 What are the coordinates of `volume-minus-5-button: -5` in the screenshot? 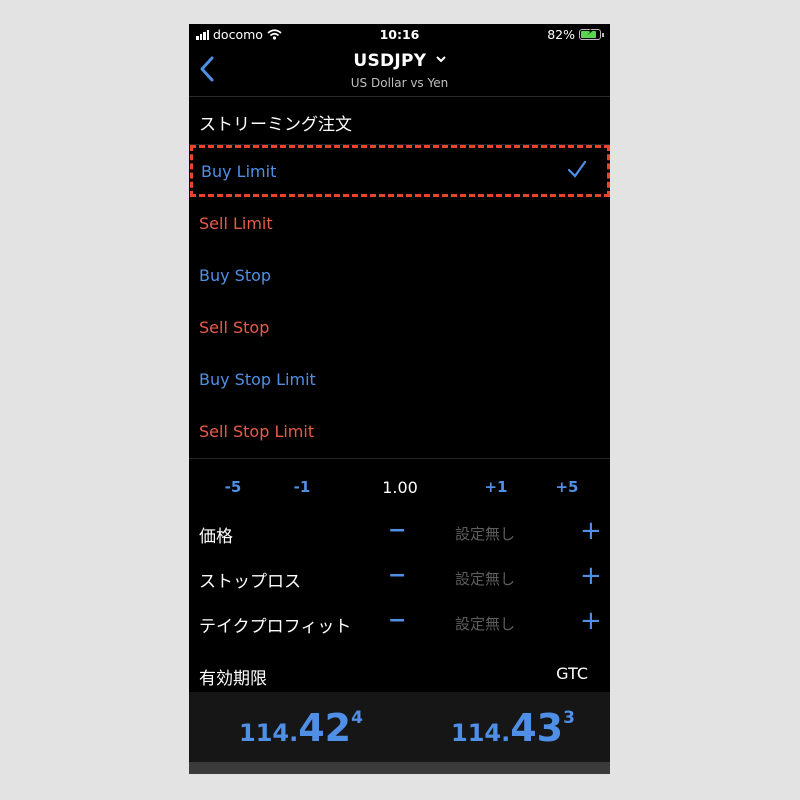 It's located at (233, 487).